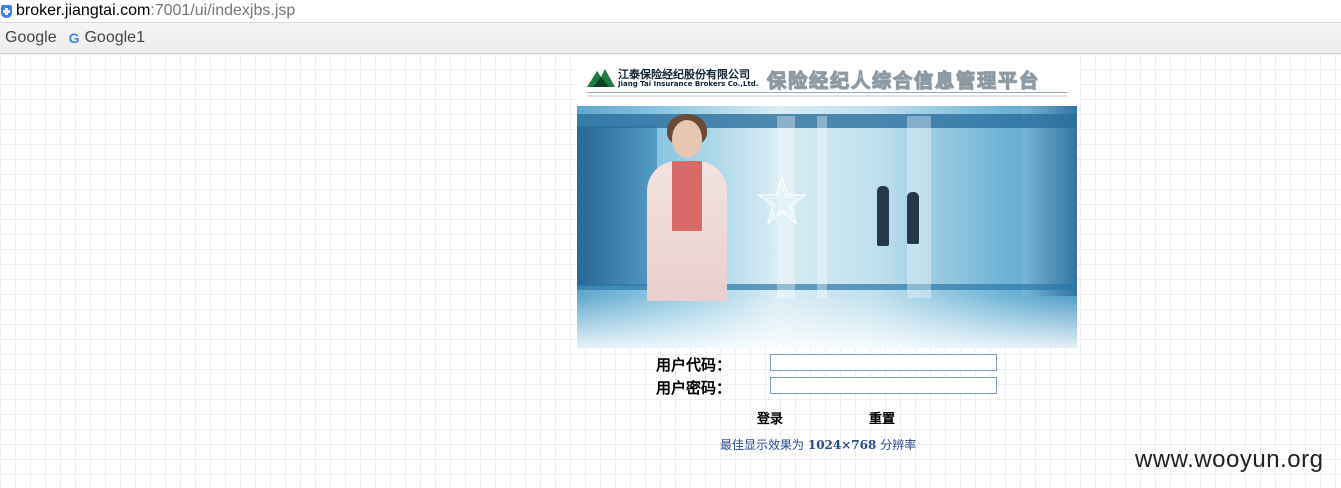  What do you see at coordinates (670, 11) in the screenshot?
I see `address-bar: broker.jiangtai.com:7001/ui/indexjbs.jsp` at bounding box center [670, 11].